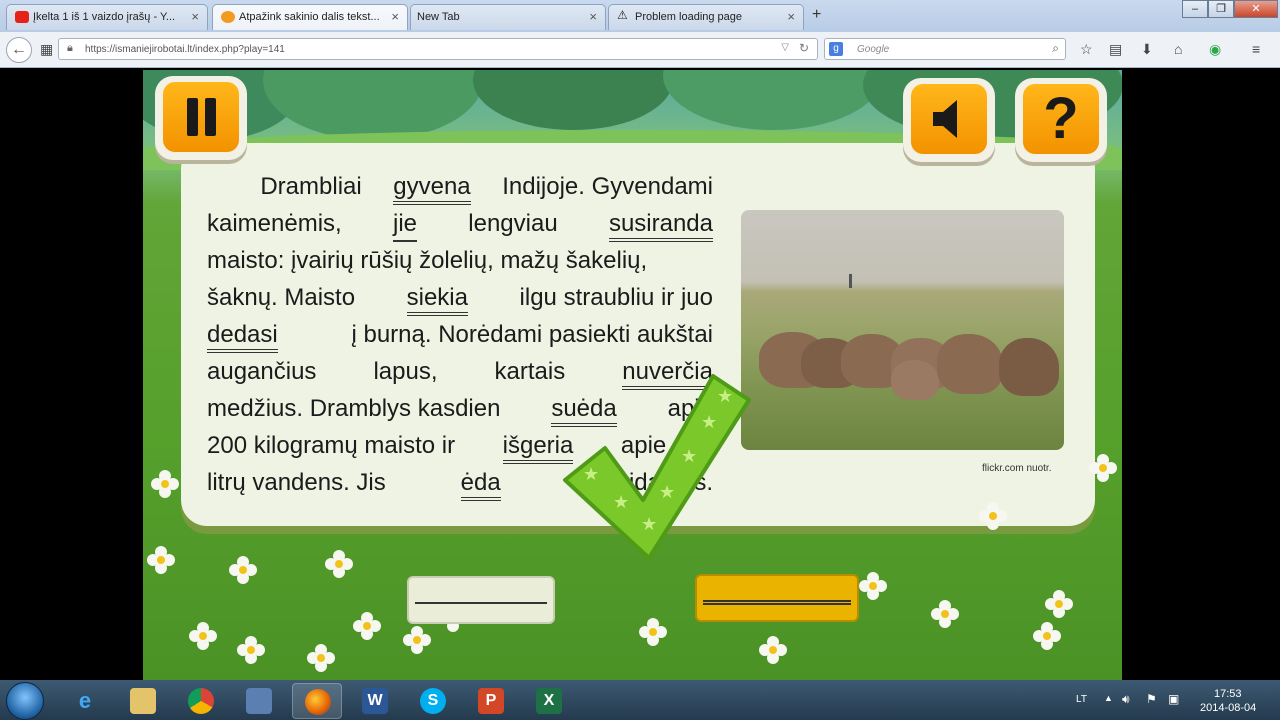 The width and height of the screenshot is (1280, 720). I want to click on back-button: ←, so click(19, 50).